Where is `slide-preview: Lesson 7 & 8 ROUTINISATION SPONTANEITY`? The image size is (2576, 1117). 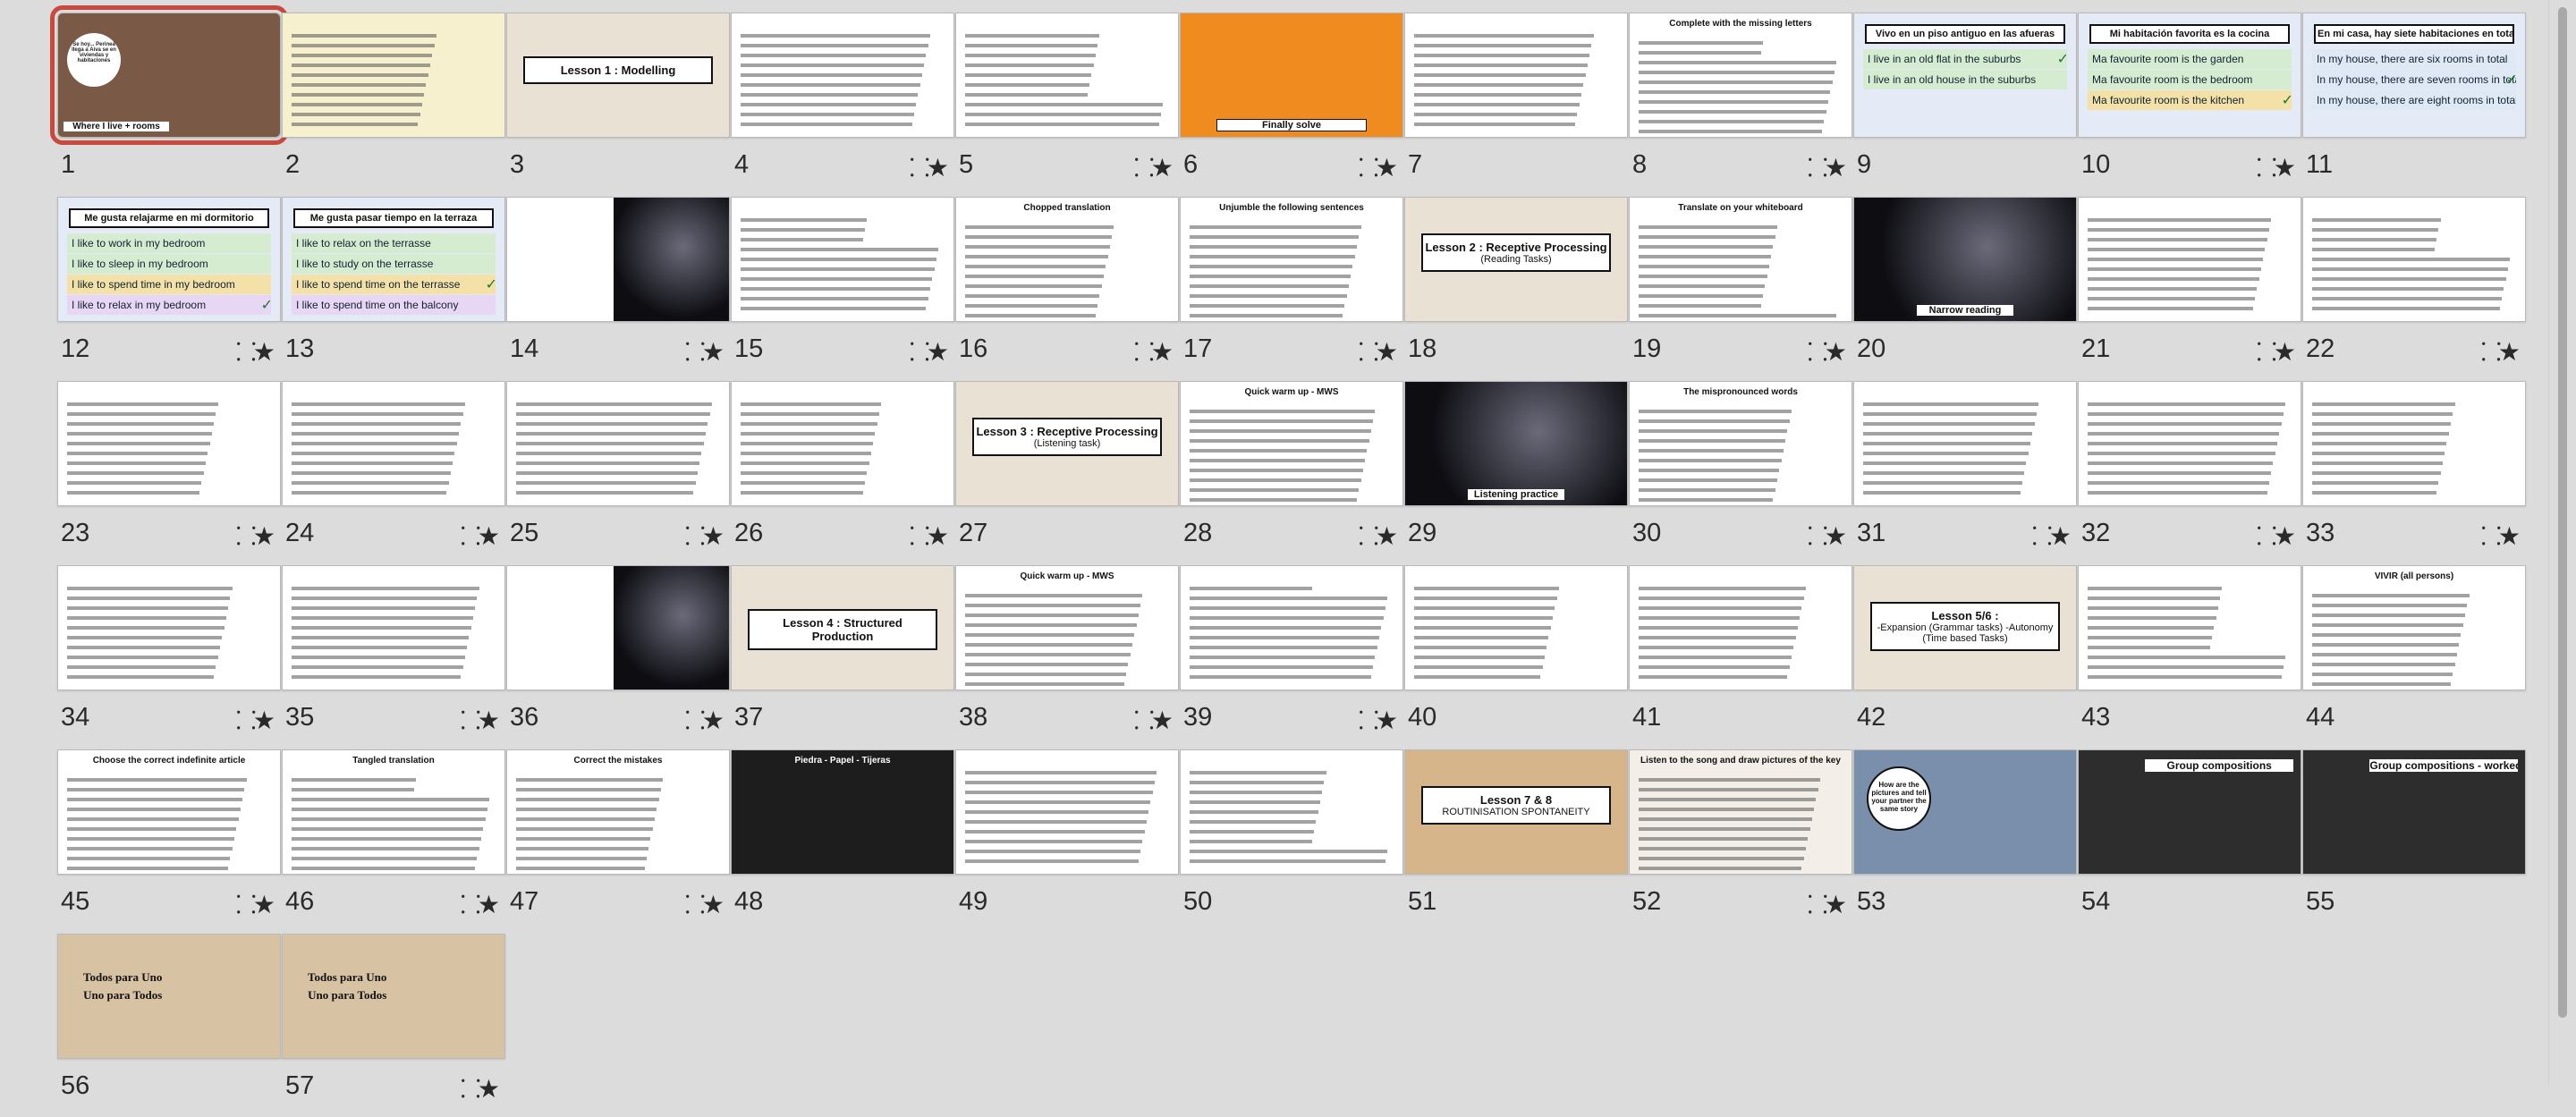 slide-preview: Lesson 7 & 8 ROUTINISATION SPONTANEITY is located at coordinates (1516, 812).